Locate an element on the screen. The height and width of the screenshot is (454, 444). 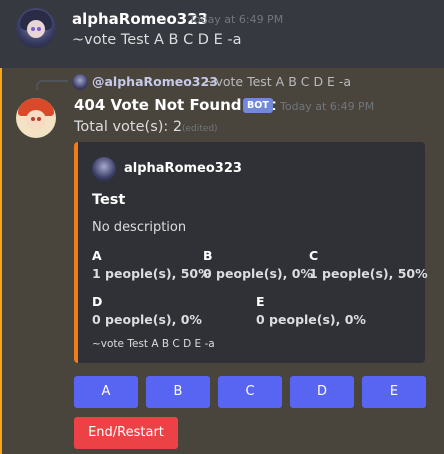
message-content: ~vote Test A B C D E -a is located at coordinates (157, 40).